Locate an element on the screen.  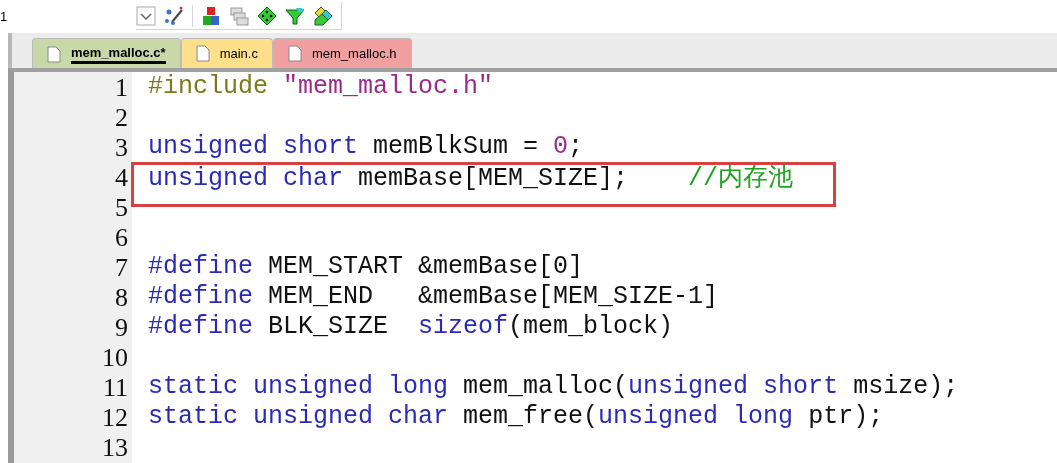
diamond-icon is located at coordinates (267, 15).